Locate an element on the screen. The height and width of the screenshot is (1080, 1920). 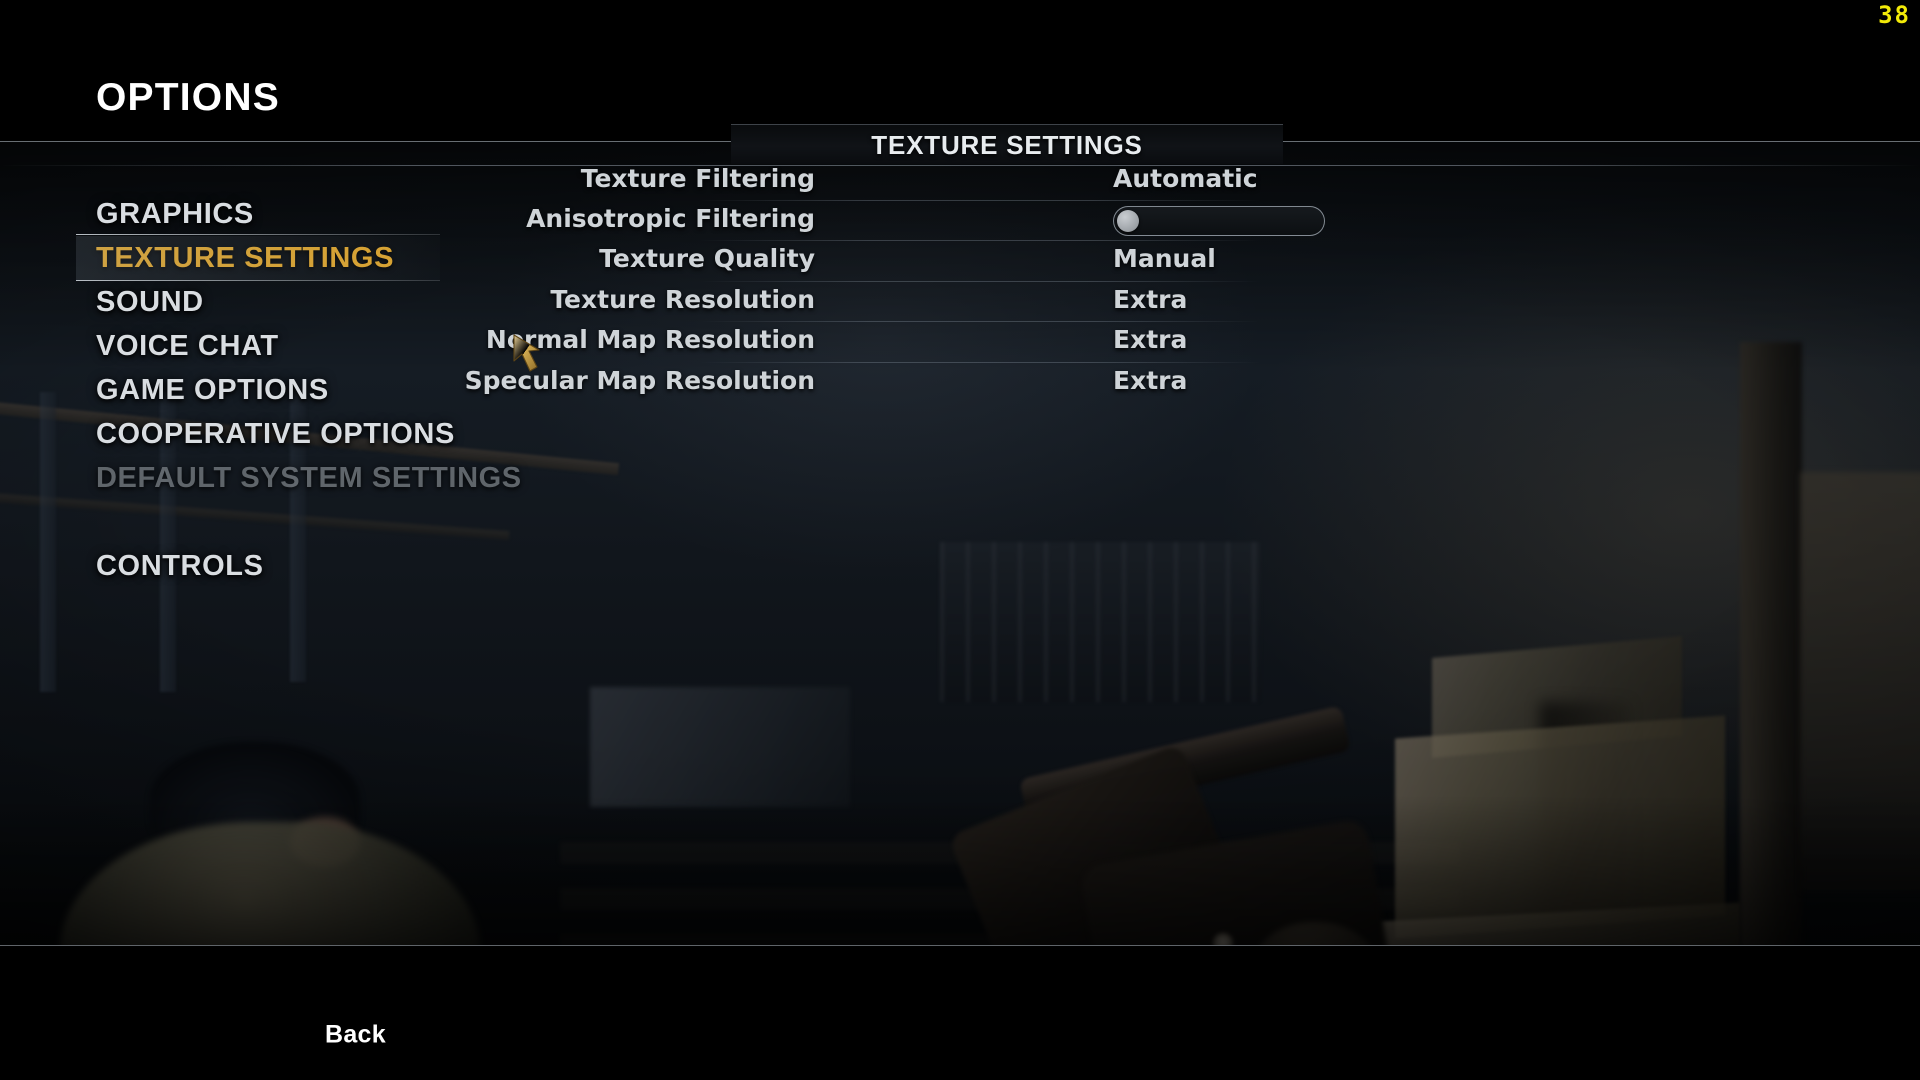
setting-value-texture-resolution: Extra is located at coordinates (1150, 299).